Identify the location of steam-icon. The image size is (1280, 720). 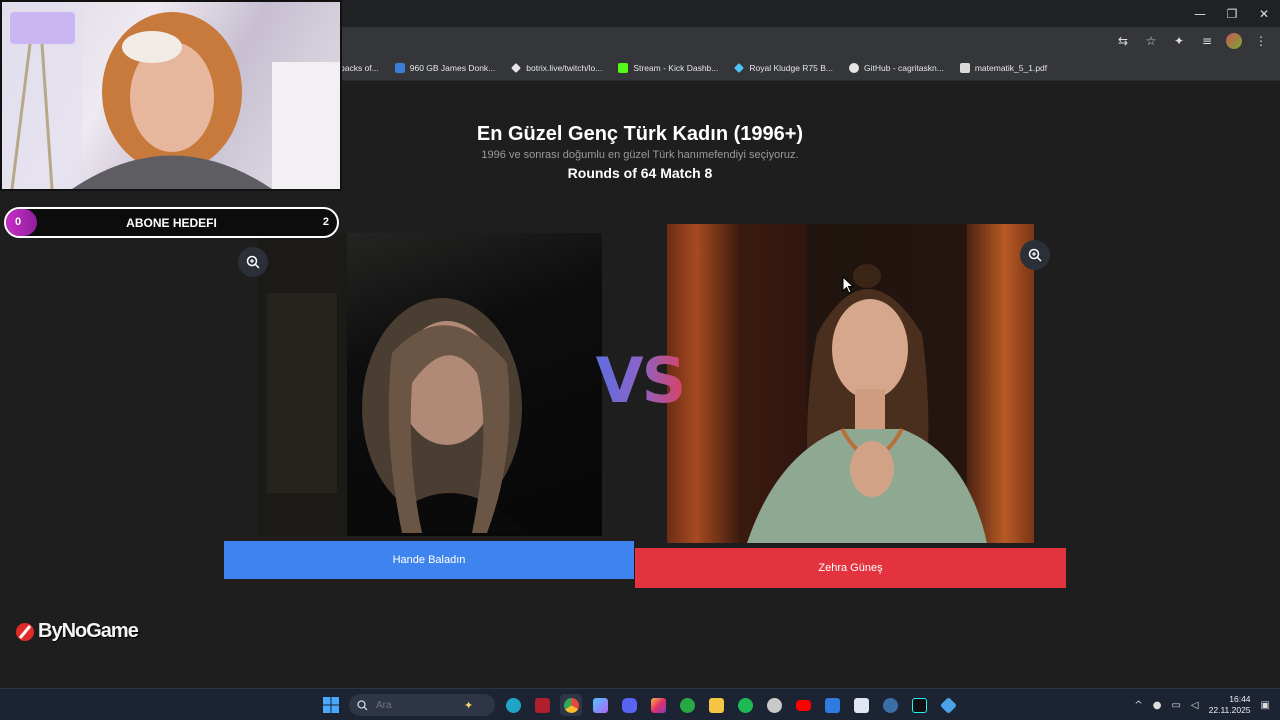
(890, 705).